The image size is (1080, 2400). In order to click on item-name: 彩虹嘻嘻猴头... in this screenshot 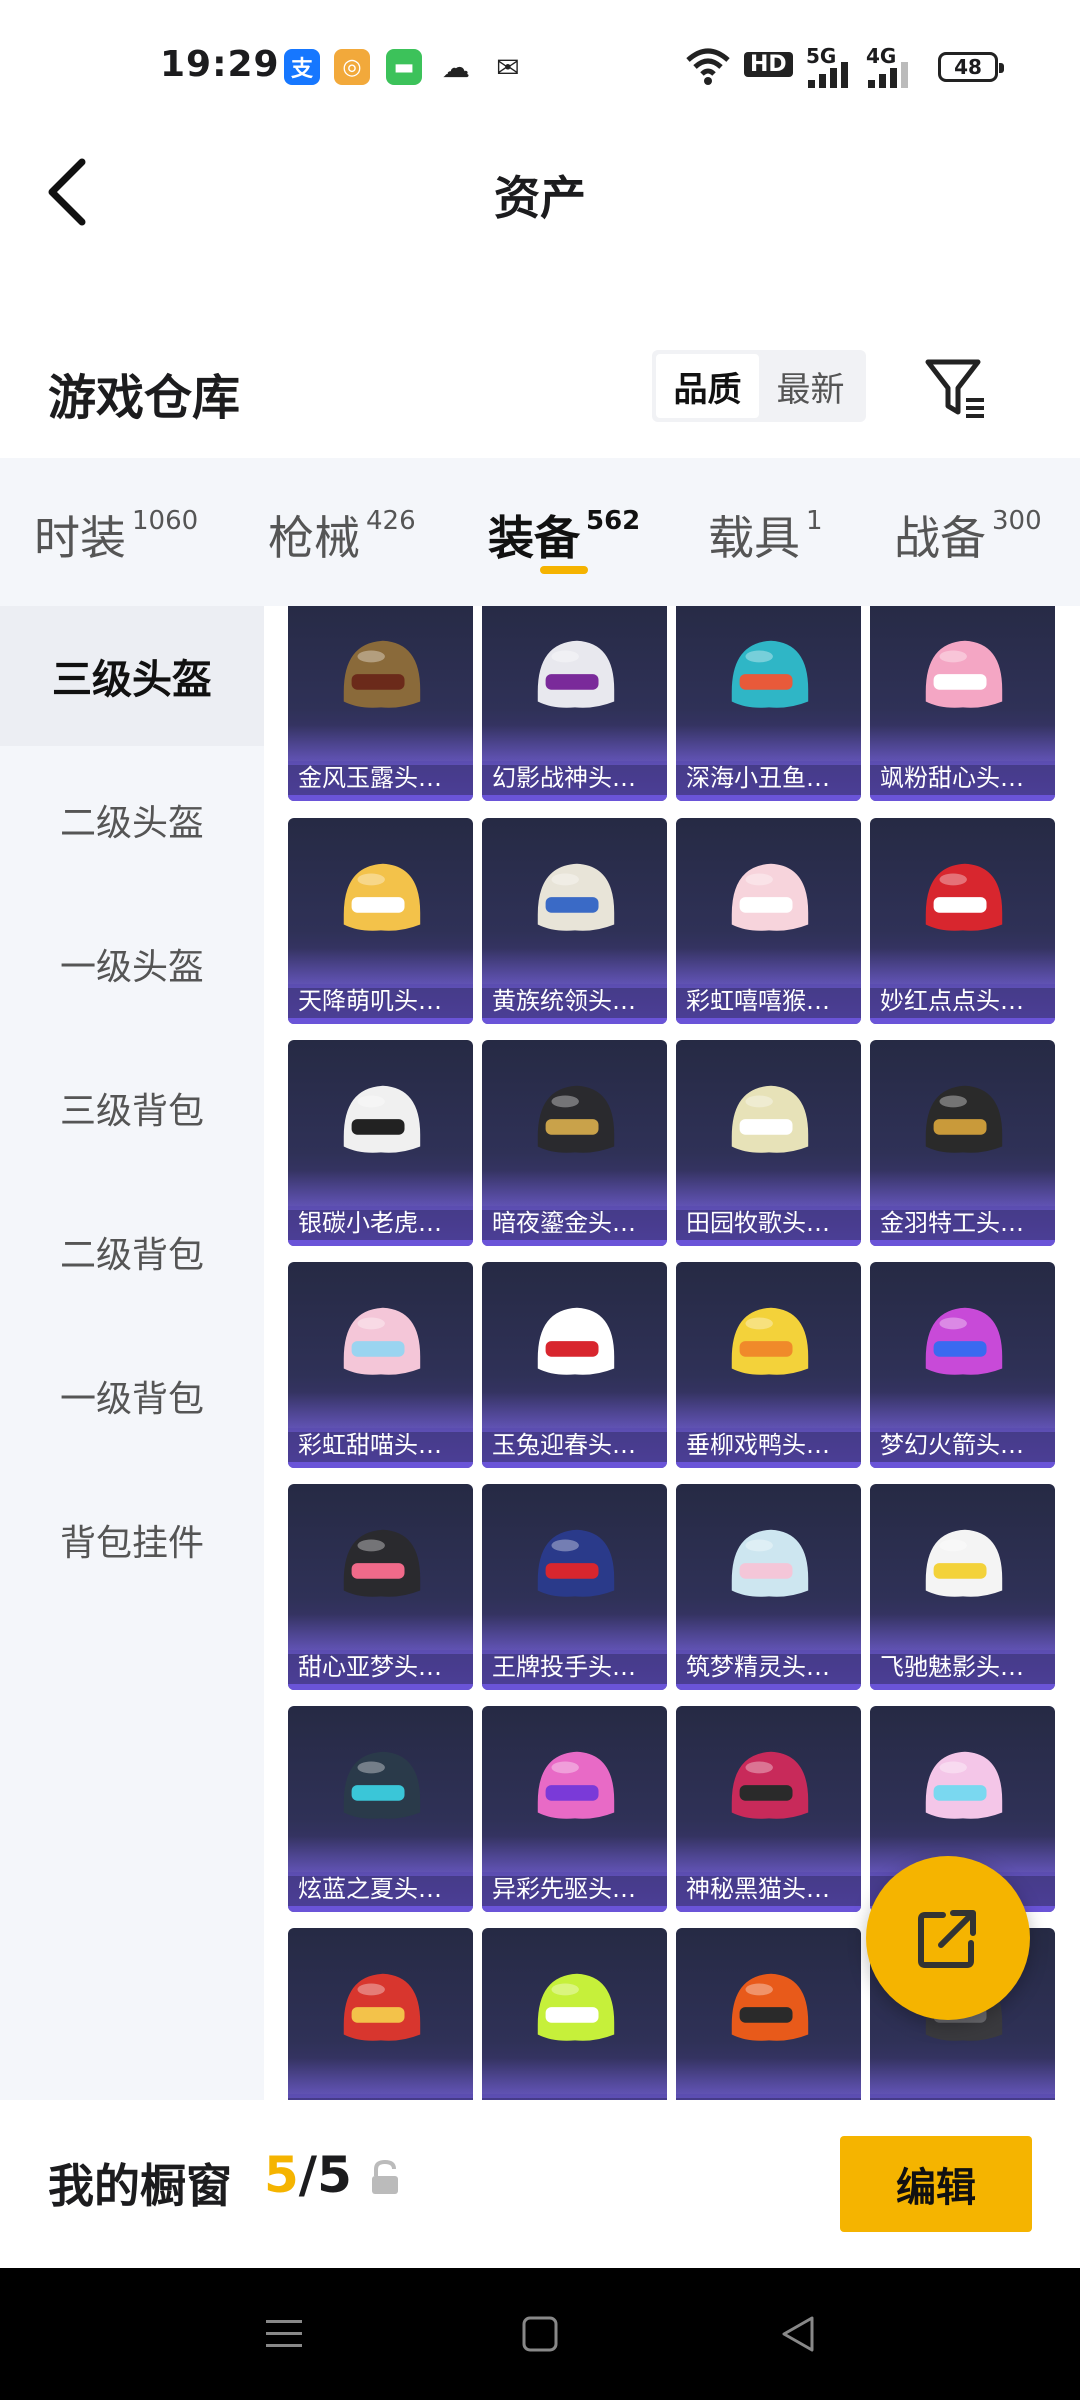, I will do `click(768, 1001)`.